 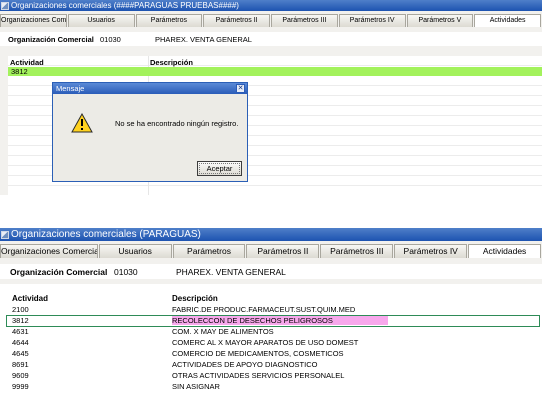 What do you see at coordinates (20, 353) in the screenshot?
I see `activity-code: 4645` at bounding box center [20, 353].